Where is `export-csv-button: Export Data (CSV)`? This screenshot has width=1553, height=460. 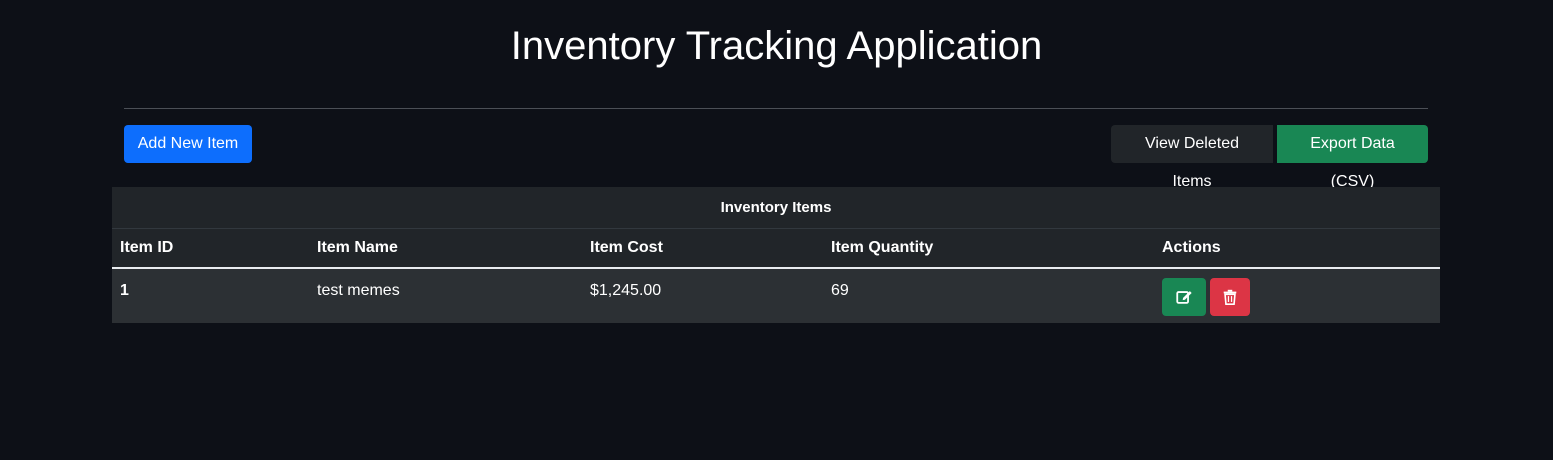 export-csv-button: Export Data (CSV) is located at coordinates (1352, 157).